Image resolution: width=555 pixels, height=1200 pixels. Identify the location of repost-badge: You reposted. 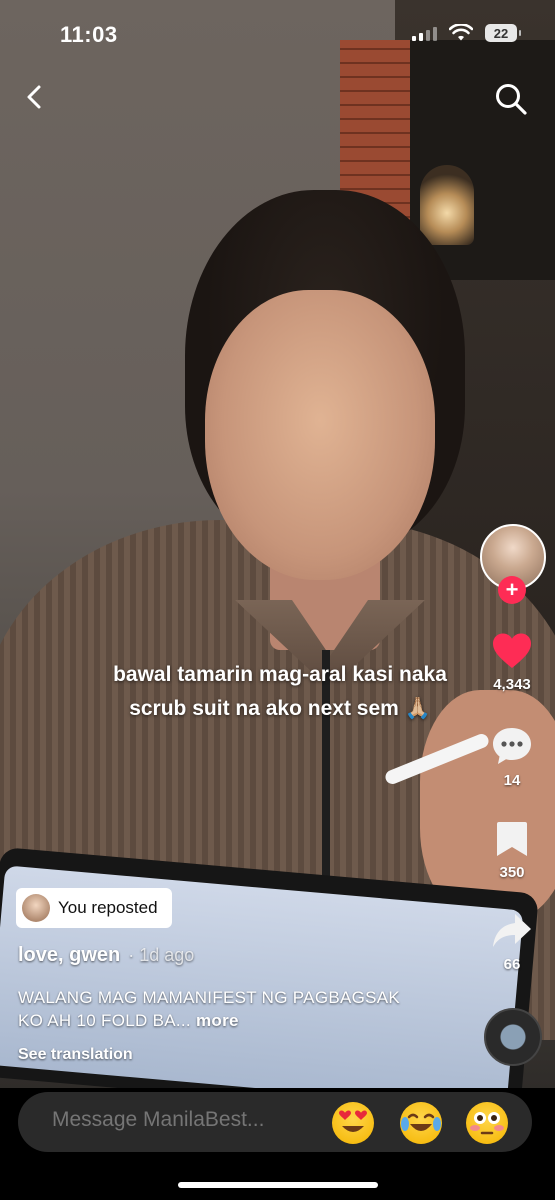
(94, 908).